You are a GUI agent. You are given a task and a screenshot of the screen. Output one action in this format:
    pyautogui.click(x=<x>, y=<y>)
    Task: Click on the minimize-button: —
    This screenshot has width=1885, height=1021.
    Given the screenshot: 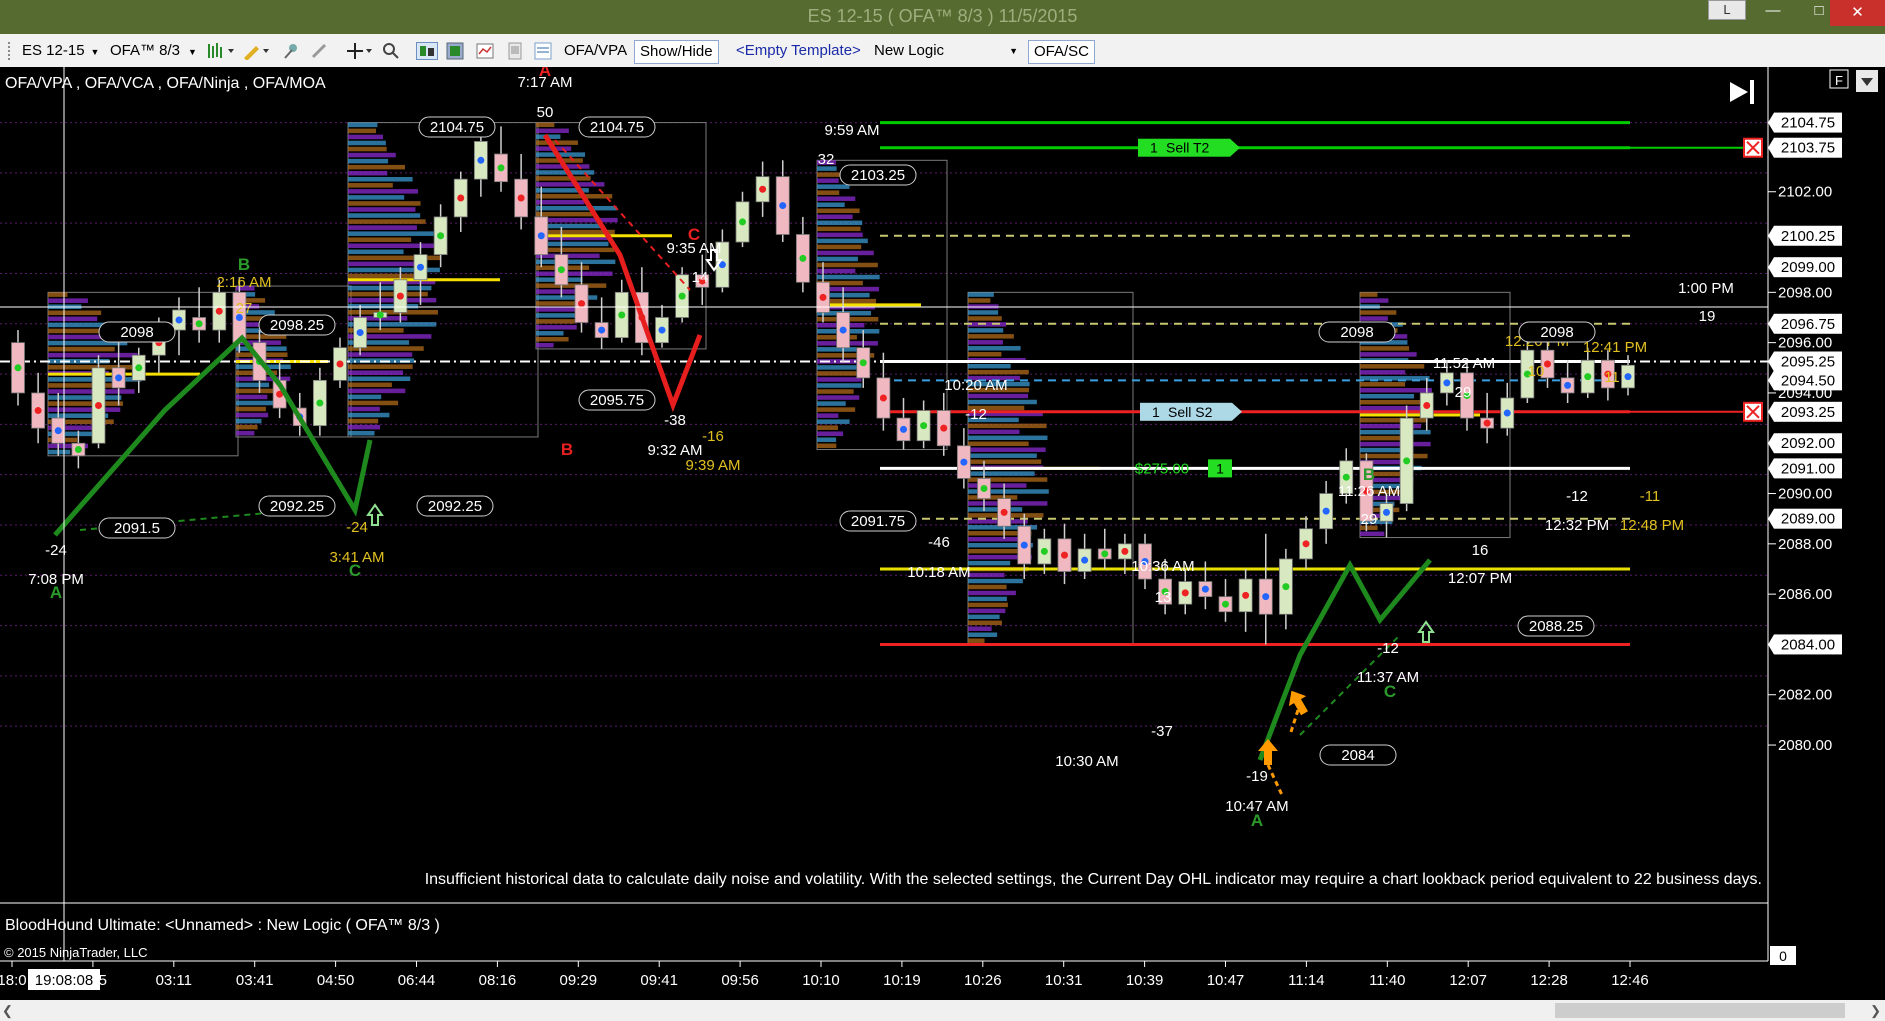 What is the action you would take?
    pyautogui.click(x=1773, y=12)
    